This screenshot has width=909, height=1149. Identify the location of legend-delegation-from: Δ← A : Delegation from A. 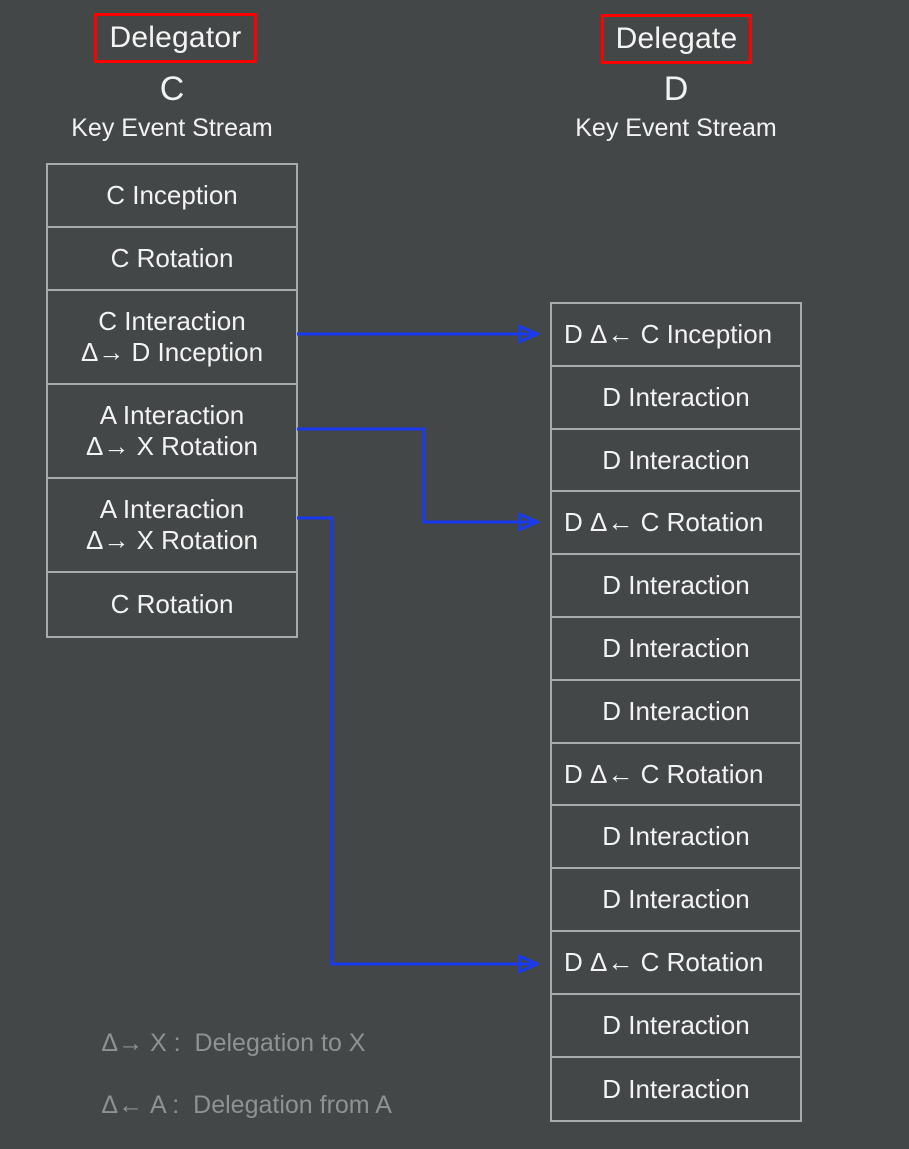
(233, 1105).